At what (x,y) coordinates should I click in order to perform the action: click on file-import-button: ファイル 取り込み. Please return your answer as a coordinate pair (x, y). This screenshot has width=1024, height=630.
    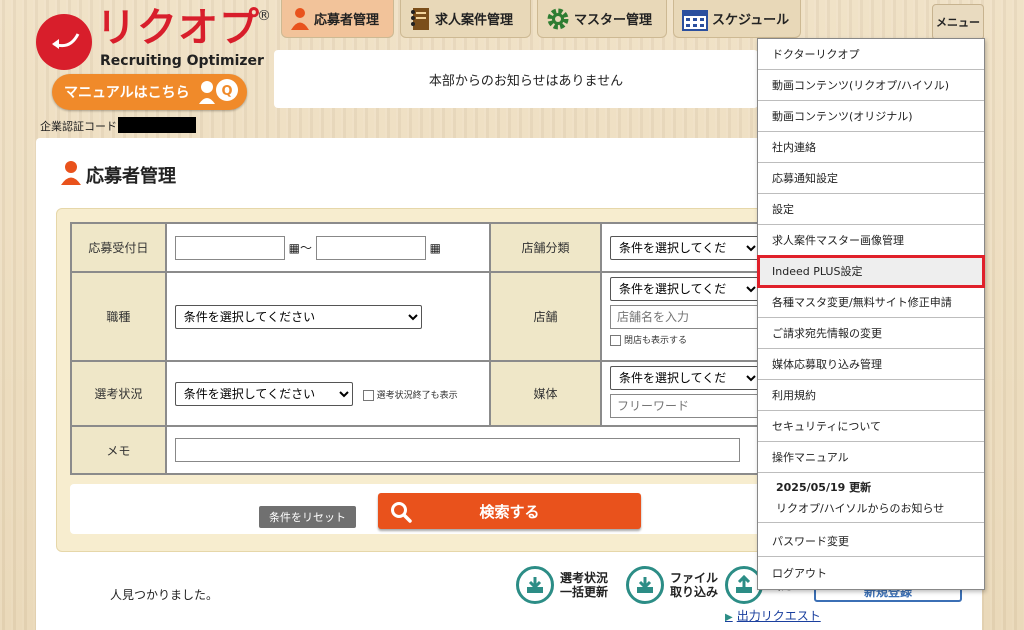
    Looking at the image, I should click on (672, 585).